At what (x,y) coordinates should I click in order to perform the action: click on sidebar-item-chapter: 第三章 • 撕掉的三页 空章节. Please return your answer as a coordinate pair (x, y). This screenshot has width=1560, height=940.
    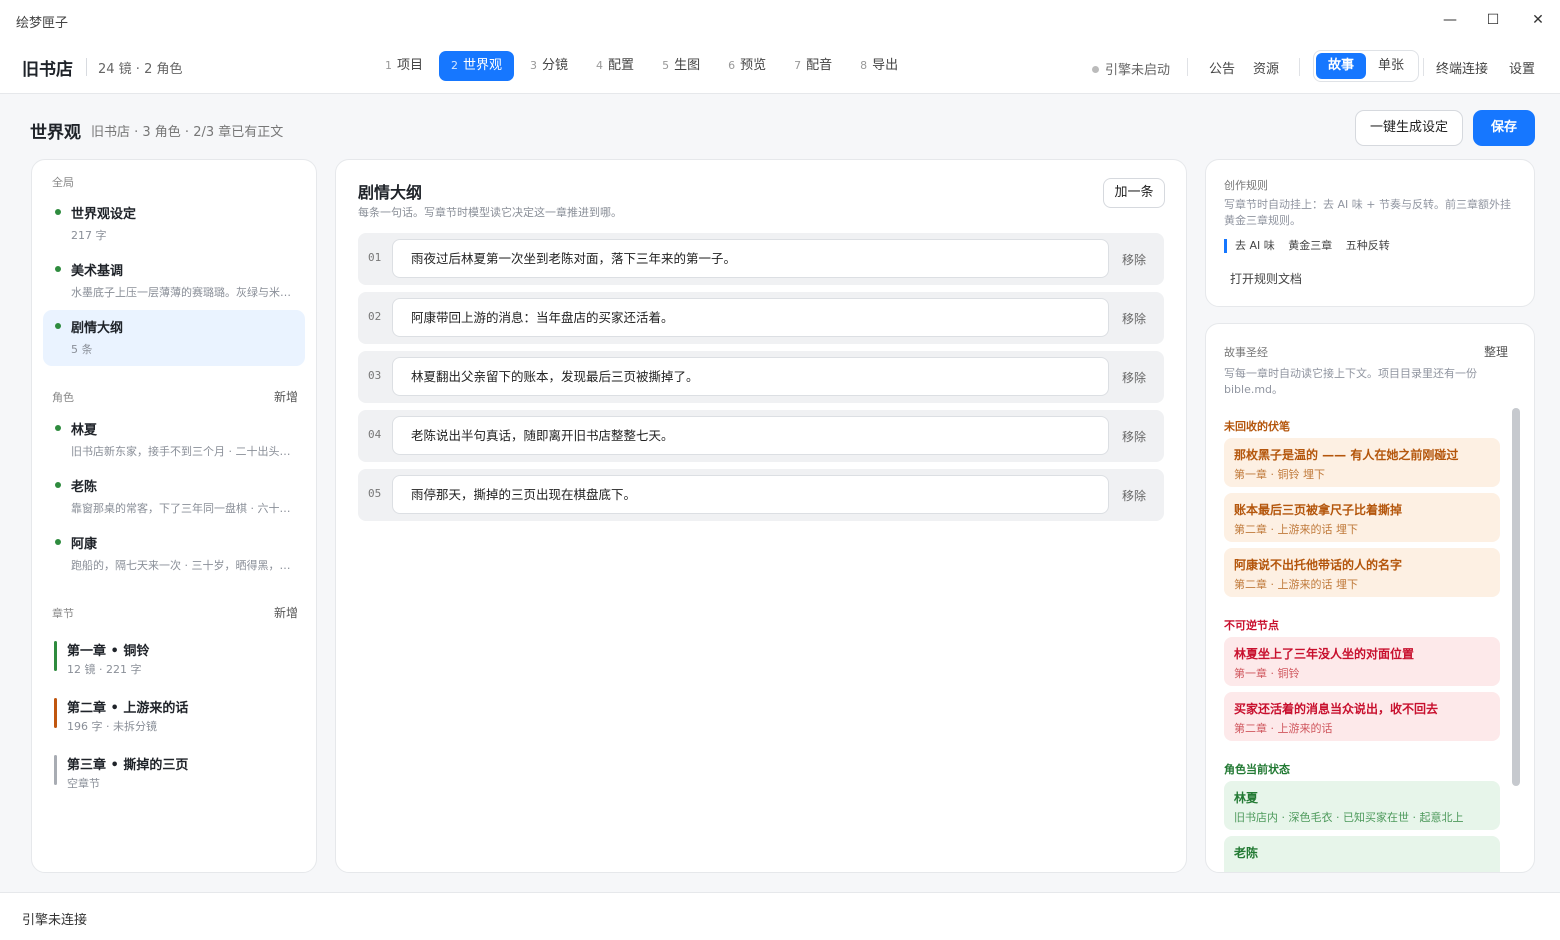
    Looking at the image, I should click on (180, 773).